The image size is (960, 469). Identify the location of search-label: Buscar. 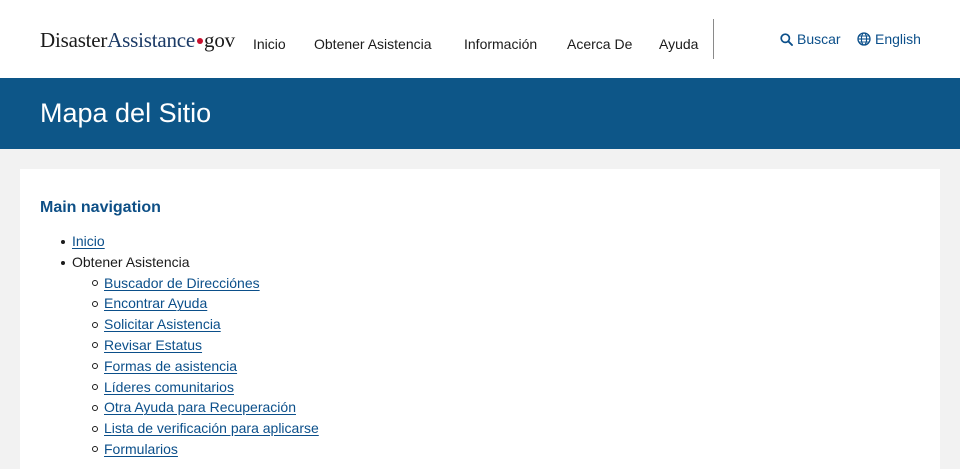
(819, 39).